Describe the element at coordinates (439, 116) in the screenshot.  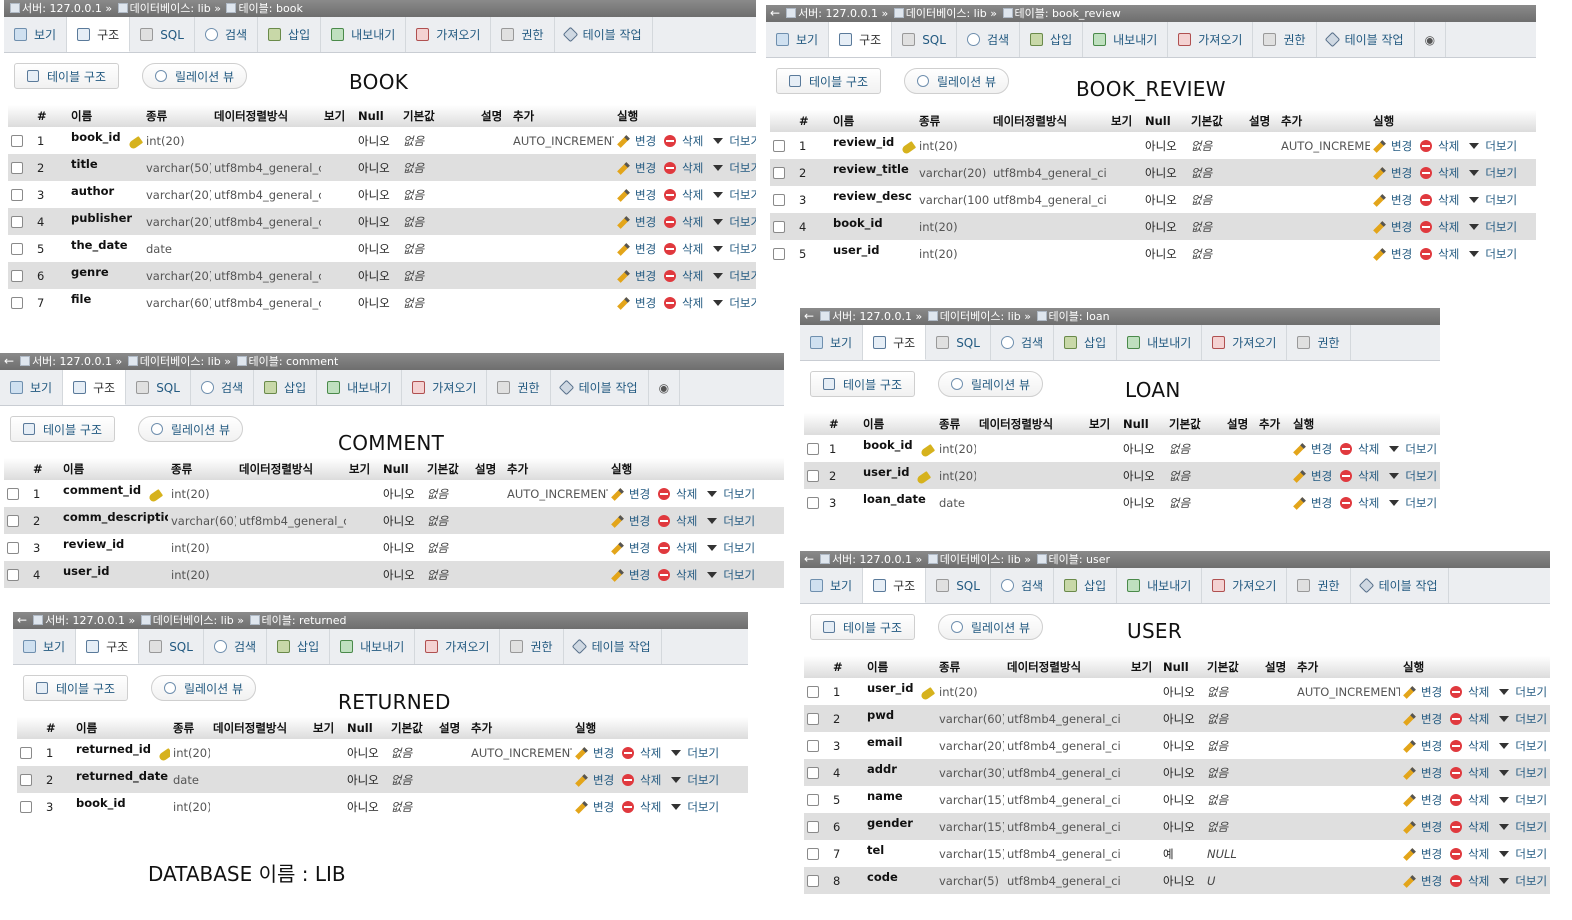
I see `column-header: 기본값` at that location.